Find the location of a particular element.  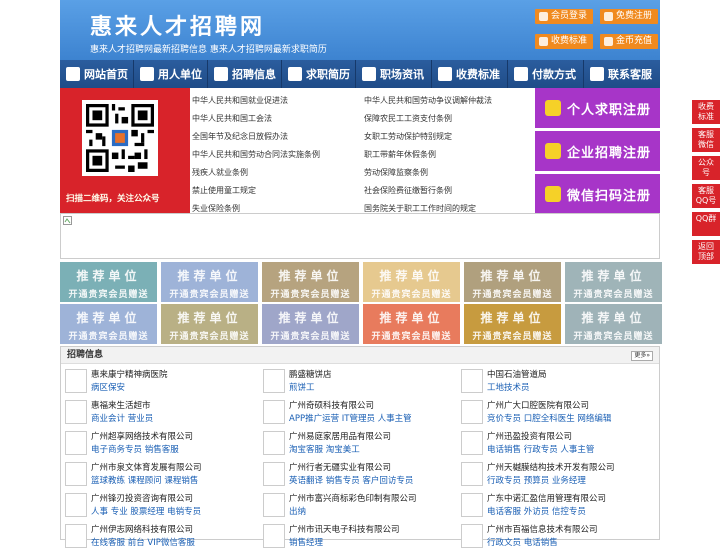

job-item: 广州市讯天电子科技有限公司 销售经理 is located at coordinates (354, 537).